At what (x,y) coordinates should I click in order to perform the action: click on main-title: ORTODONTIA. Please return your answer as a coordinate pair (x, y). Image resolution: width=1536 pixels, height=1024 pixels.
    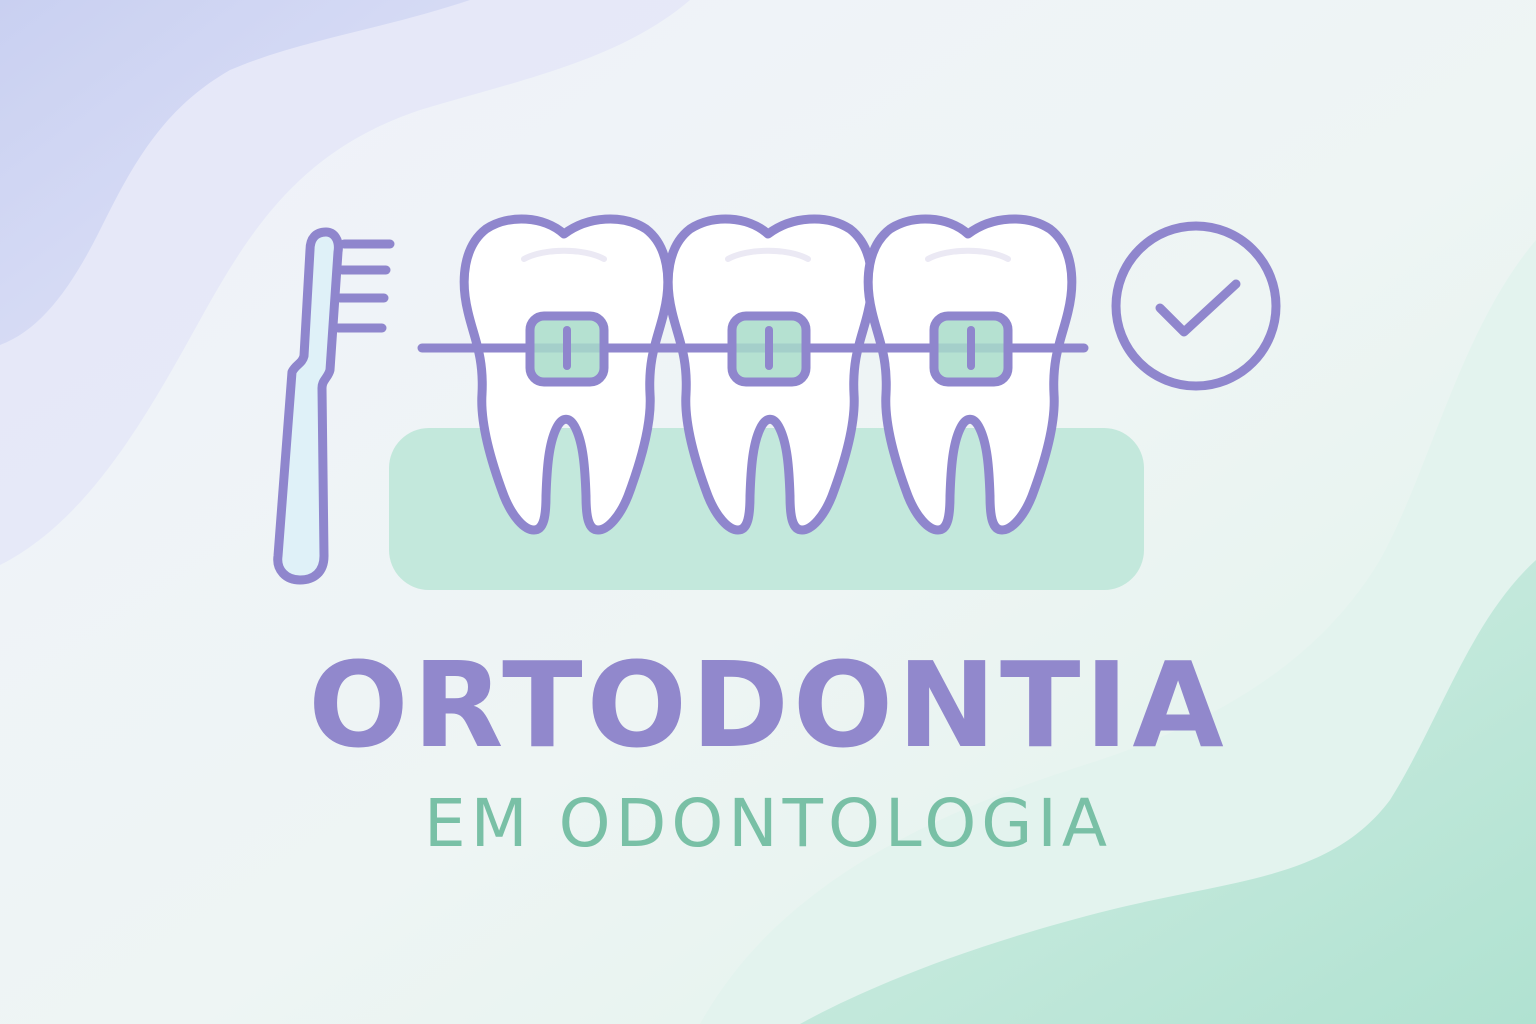
    Looking at the image, I should click on (768, 705).